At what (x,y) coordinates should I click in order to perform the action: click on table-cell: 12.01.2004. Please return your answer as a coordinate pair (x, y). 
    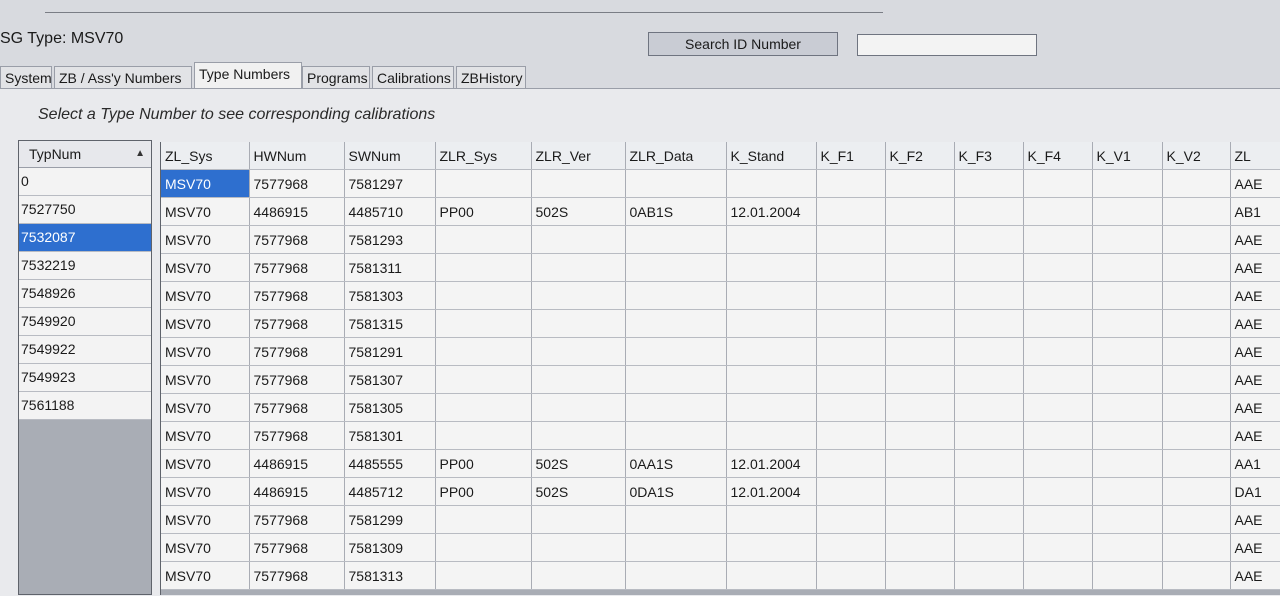
    Looking at the image, I should click on (771, 211).